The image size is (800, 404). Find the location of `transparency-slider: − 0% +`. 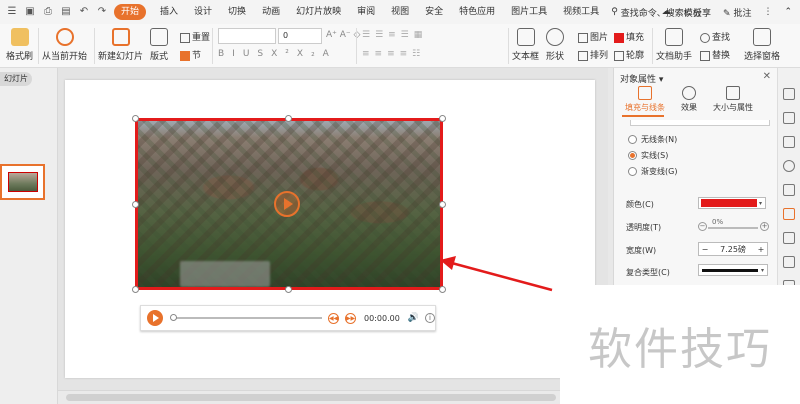

transparency-slider: − 0% + is located at coordinates (734, 226).